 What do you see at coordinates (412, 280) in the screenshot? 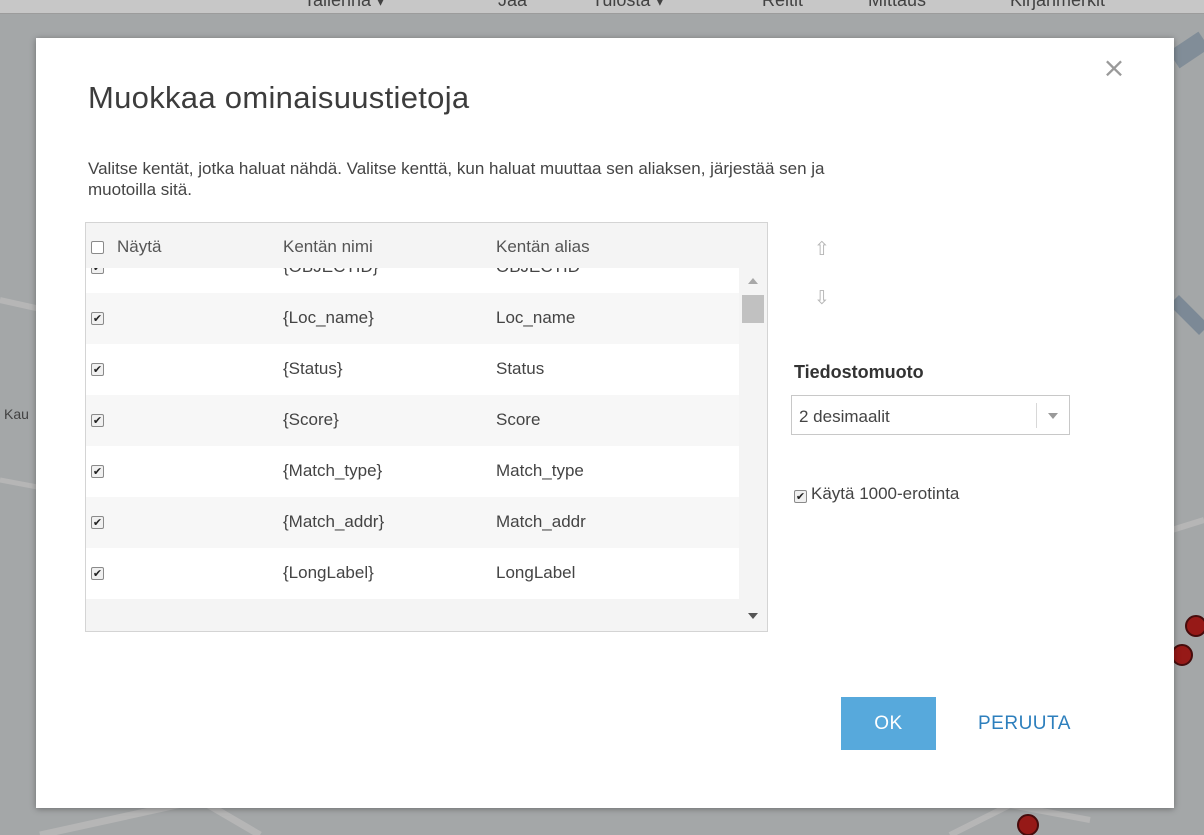
I see `table-row: ✔ {OBJECTID} OBJECTID` at bounding box center [412, 280].